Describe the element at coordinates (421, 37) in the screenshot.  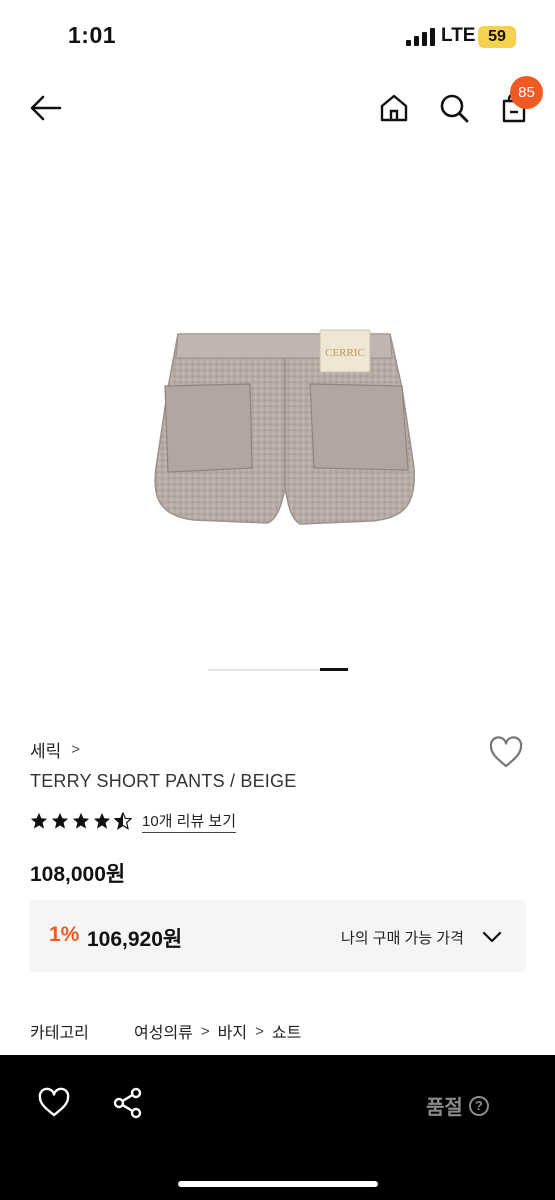
I see `signal-icon` at that location.